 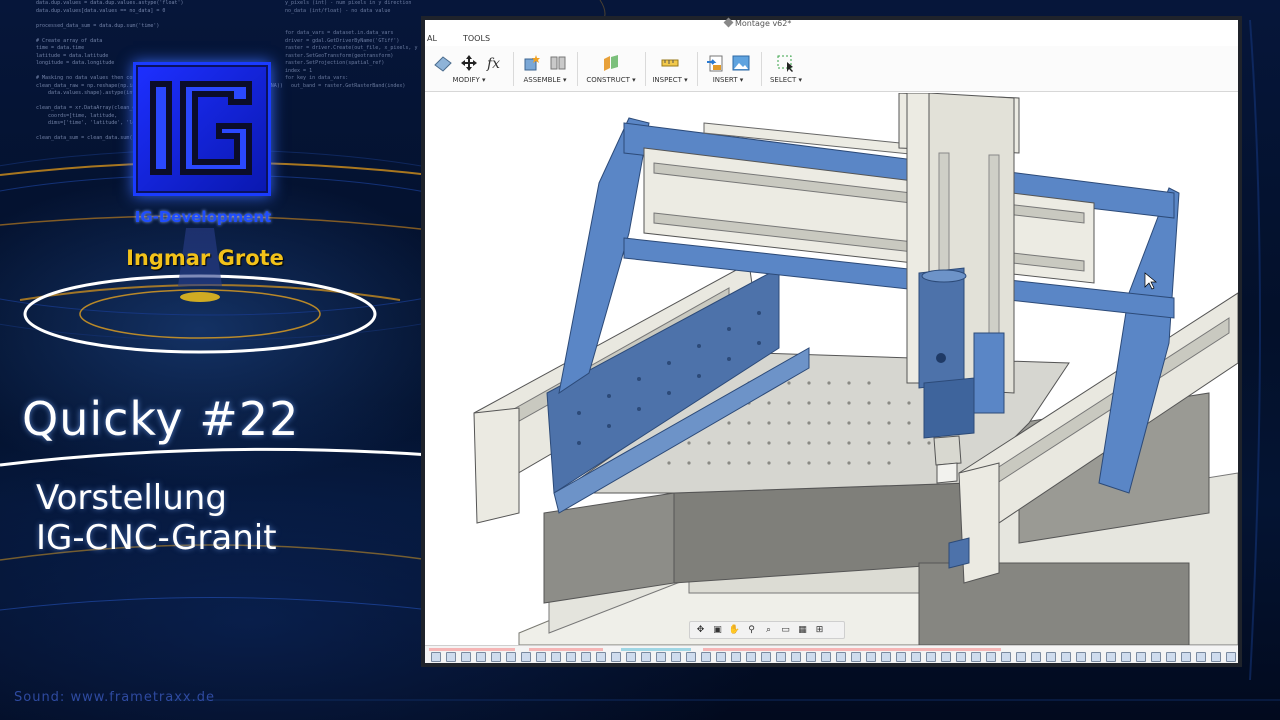 I want to click on timeline-features, so click(x=833, y=657).